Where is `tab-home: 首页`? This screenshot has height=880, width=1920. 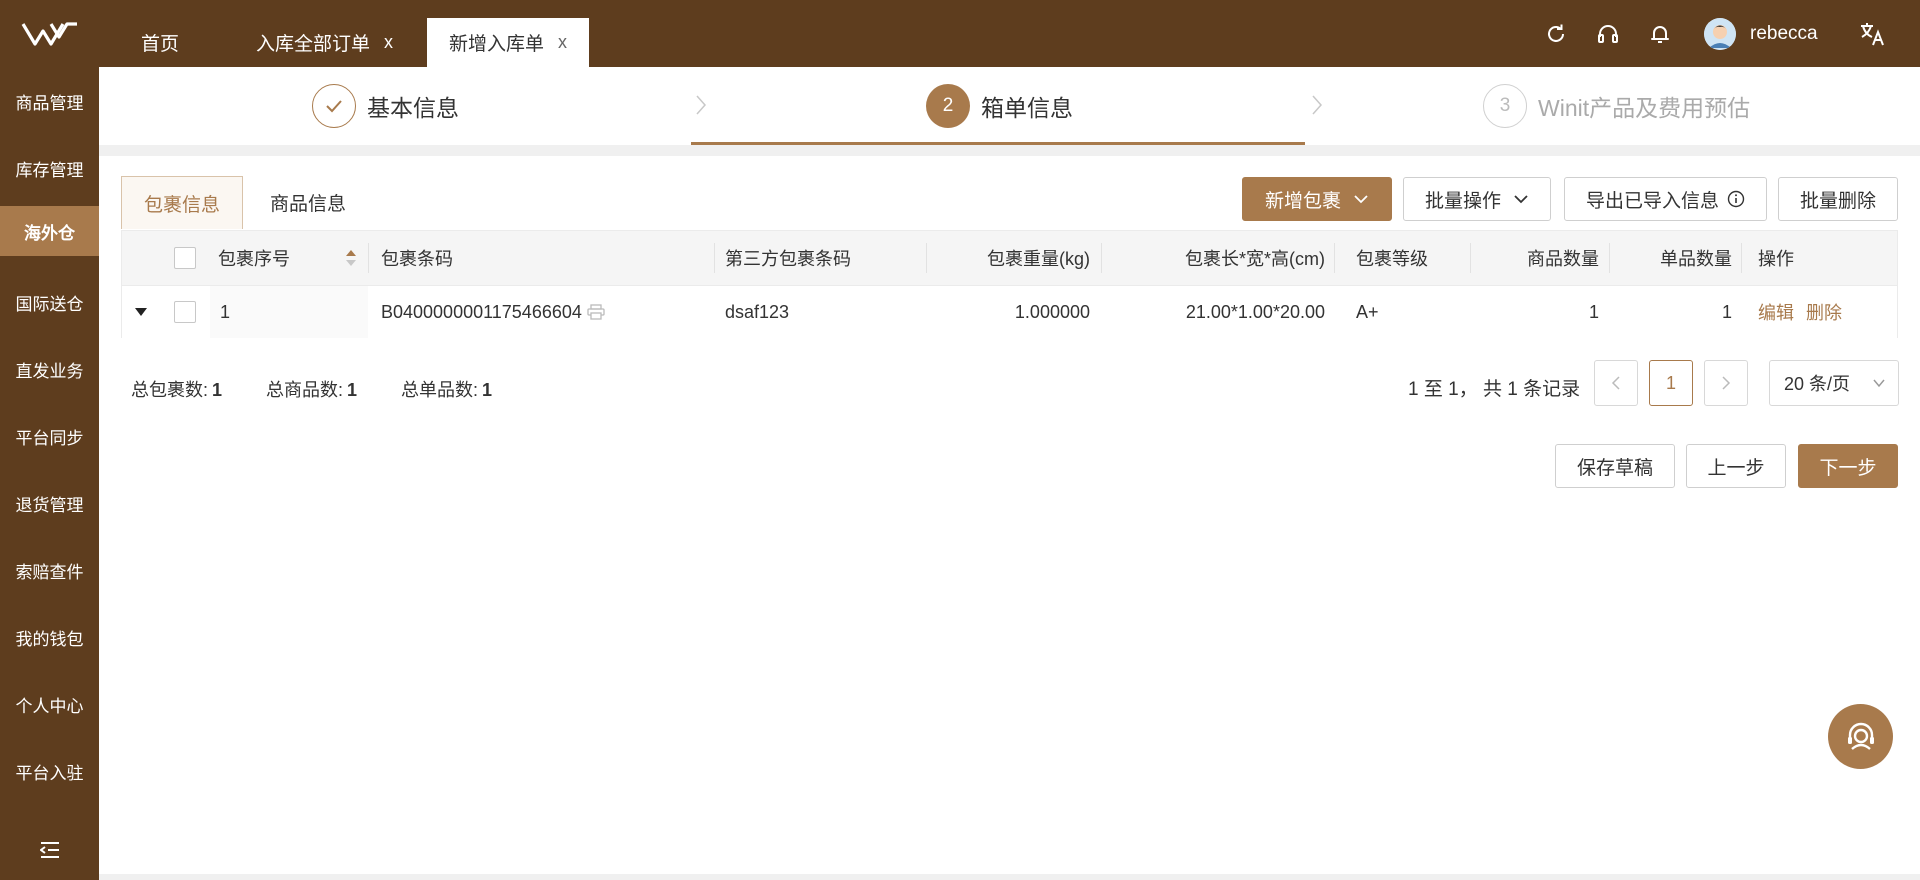 tab-home: 首页 is located at coordinates (160, 42).